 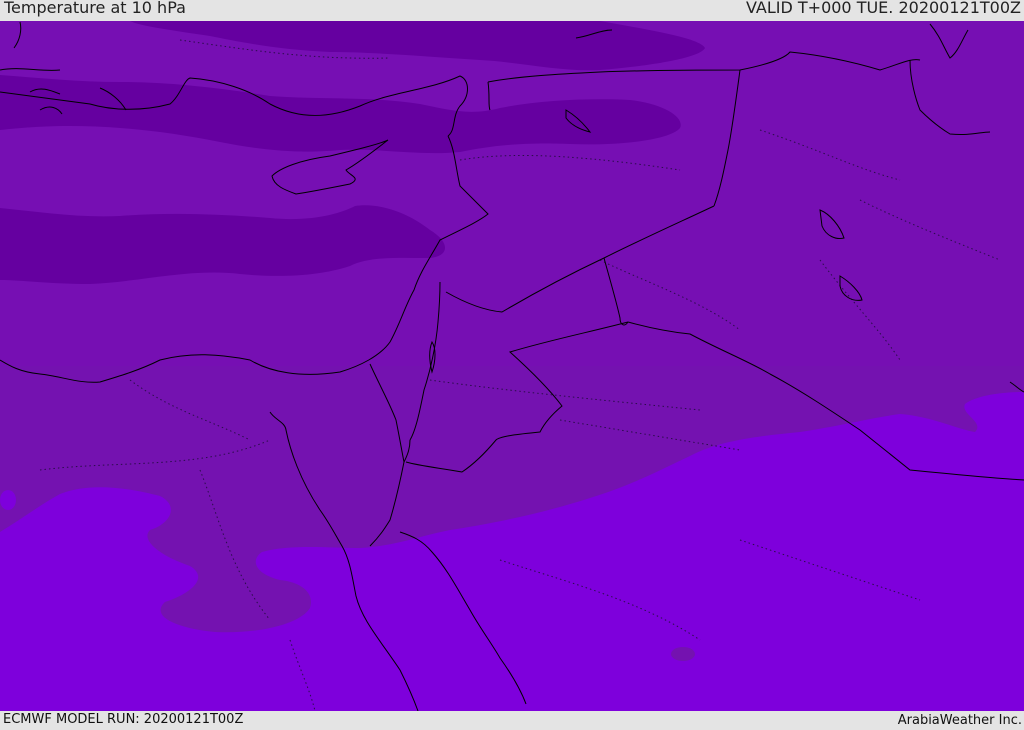 I want to click on valid-time-label: VALID T+000 TUE. 20200121T00Z, so click(x=883, y=8).